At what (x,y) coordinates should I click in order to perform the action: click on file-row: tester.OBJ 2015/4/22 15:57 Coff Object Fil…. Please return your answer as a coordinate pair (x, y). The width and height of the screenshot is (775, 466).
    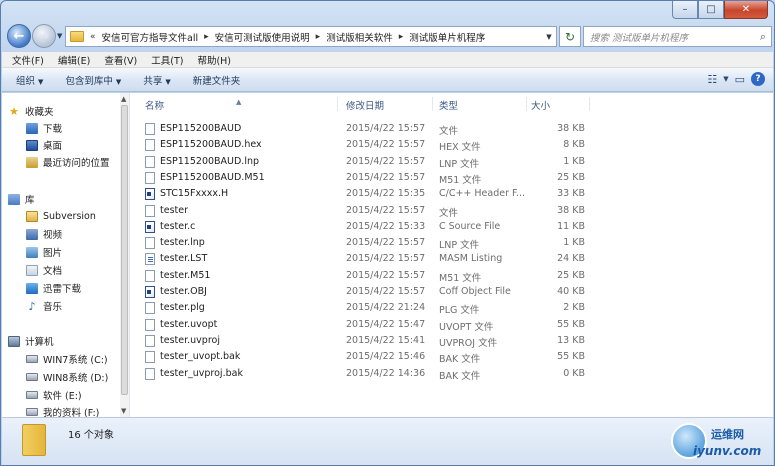
    Looking at the image, I should click on (452, 292).